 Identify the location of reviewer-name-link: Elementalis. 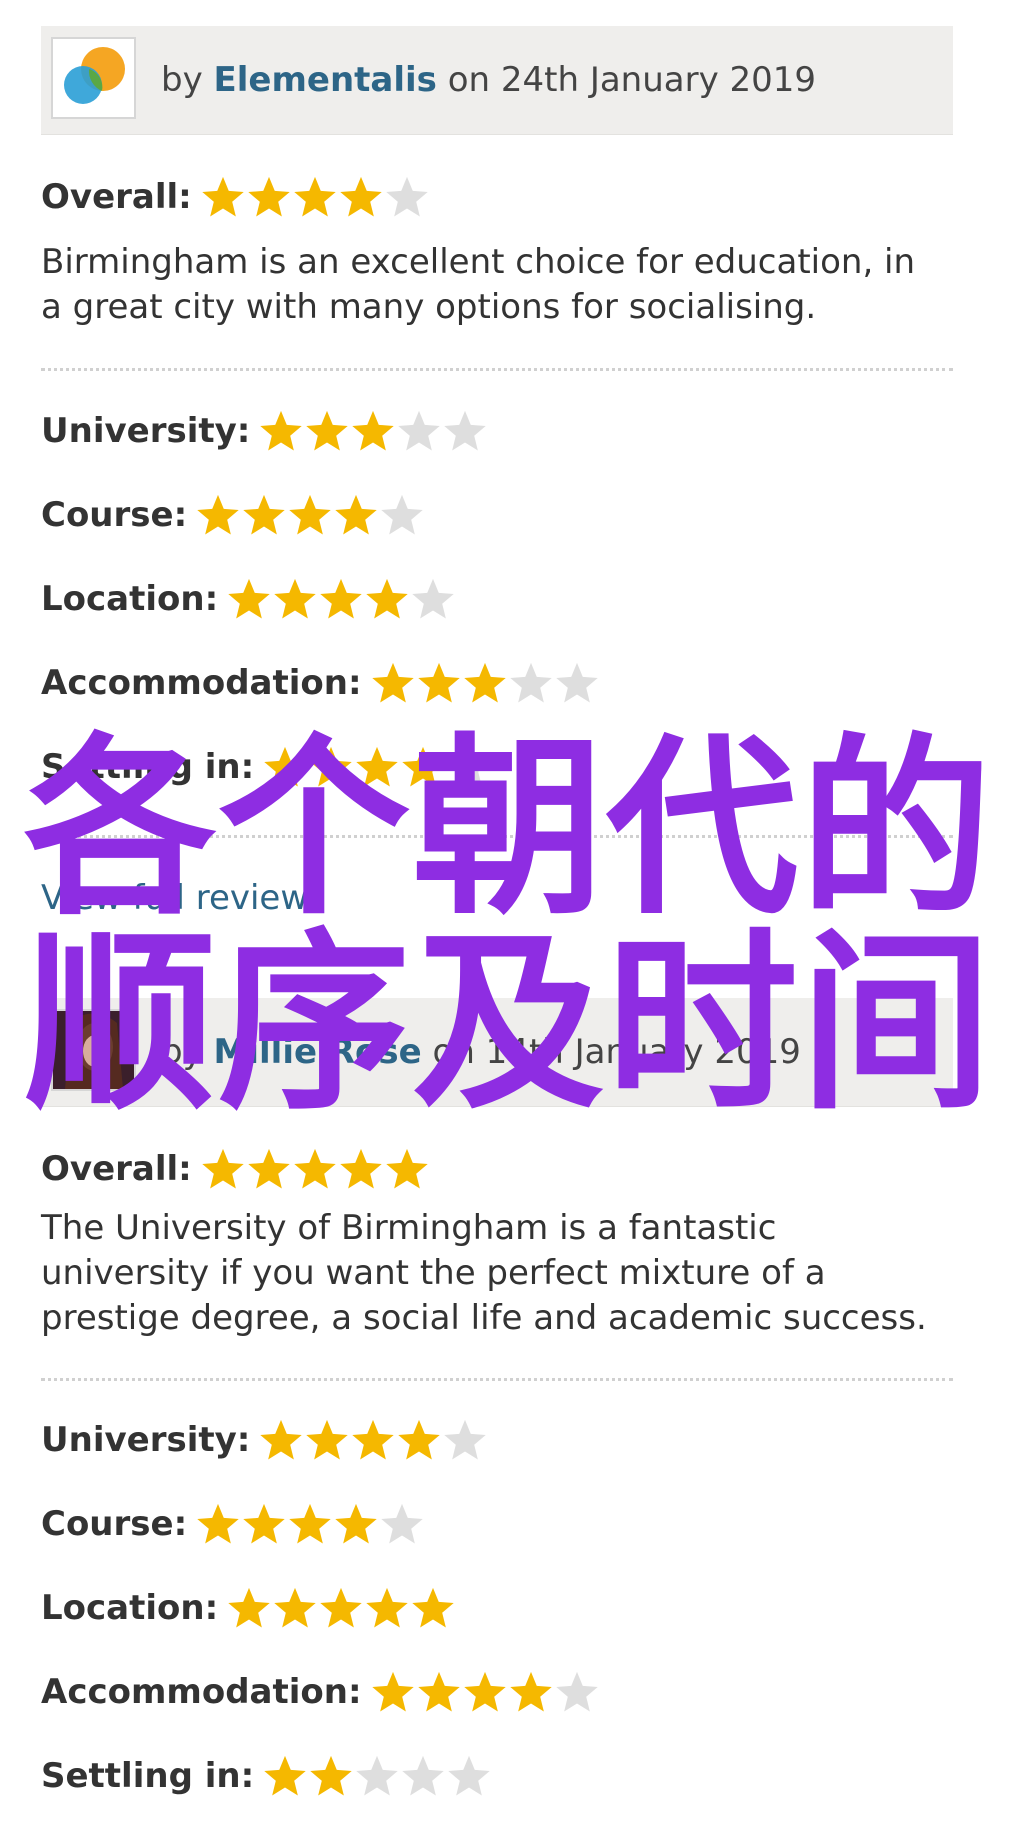
(325, 80).